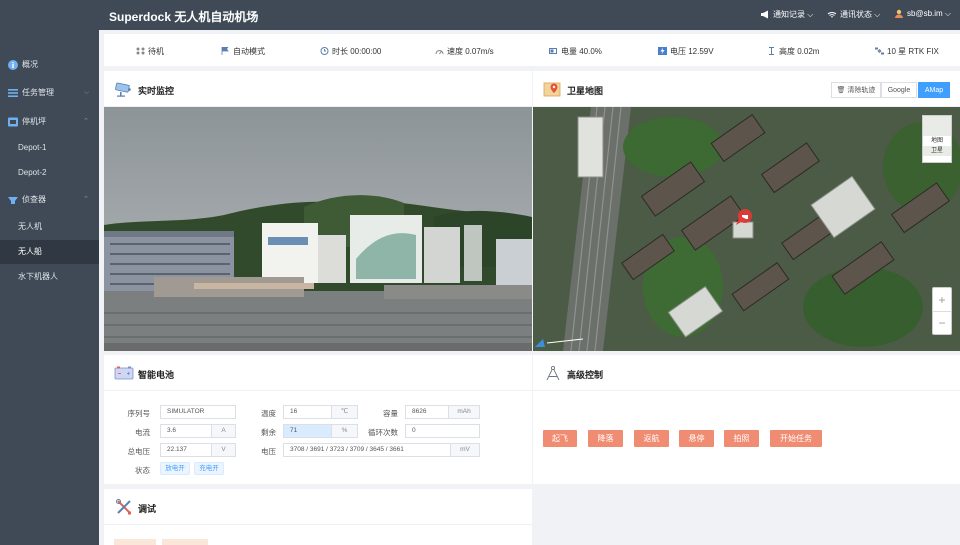 The width and height of the screenshot is (960, 545). Describe the element at coordinates (318, 373) in the screenshot. I see `battery-panel-header: 智能电池` at that location.